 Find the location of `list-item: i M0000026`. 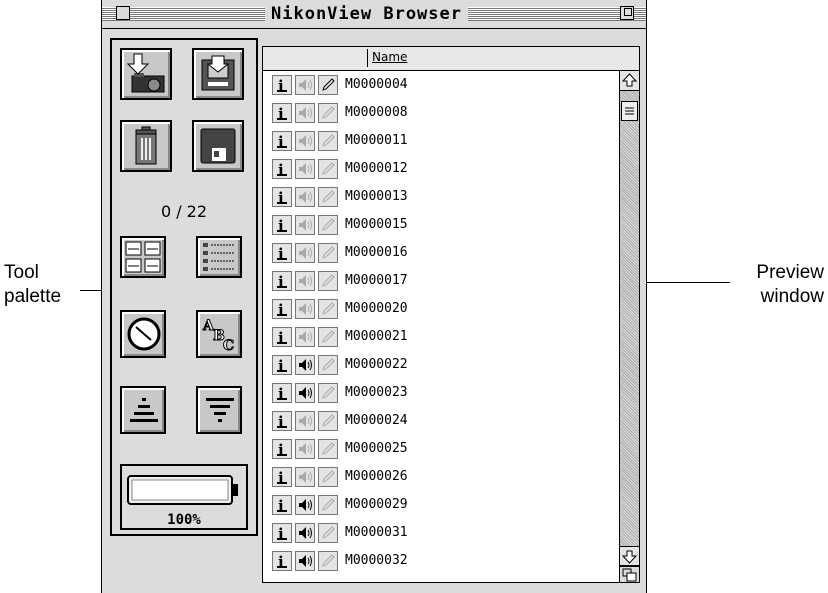

list-item: i M0000026 is located at coordinates (441, 477).